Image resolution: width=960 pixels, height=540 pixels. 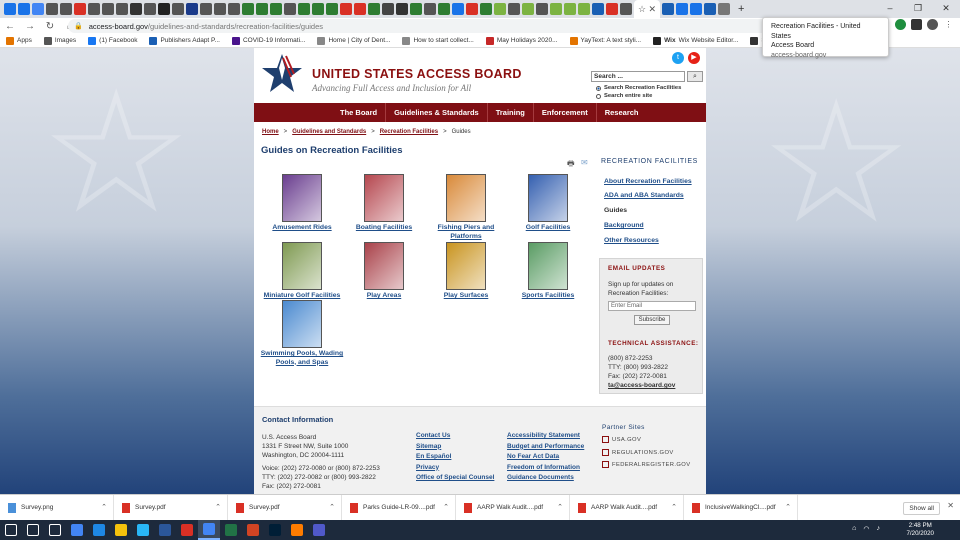 What do you see at coordinates (584, 162) in the screenshot?
I see `email-icon: ✉` at bounding box center [584, 162].